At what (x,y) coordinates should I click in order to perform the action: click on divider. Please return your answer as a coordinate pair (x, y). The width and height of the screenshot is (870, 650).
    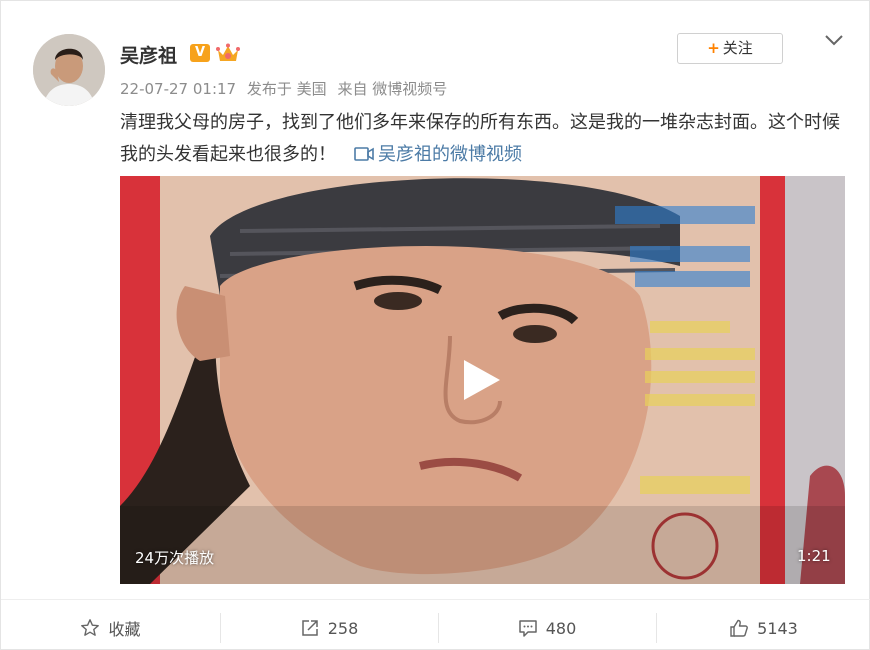
    Looking at the image, I should click on (435, 599).